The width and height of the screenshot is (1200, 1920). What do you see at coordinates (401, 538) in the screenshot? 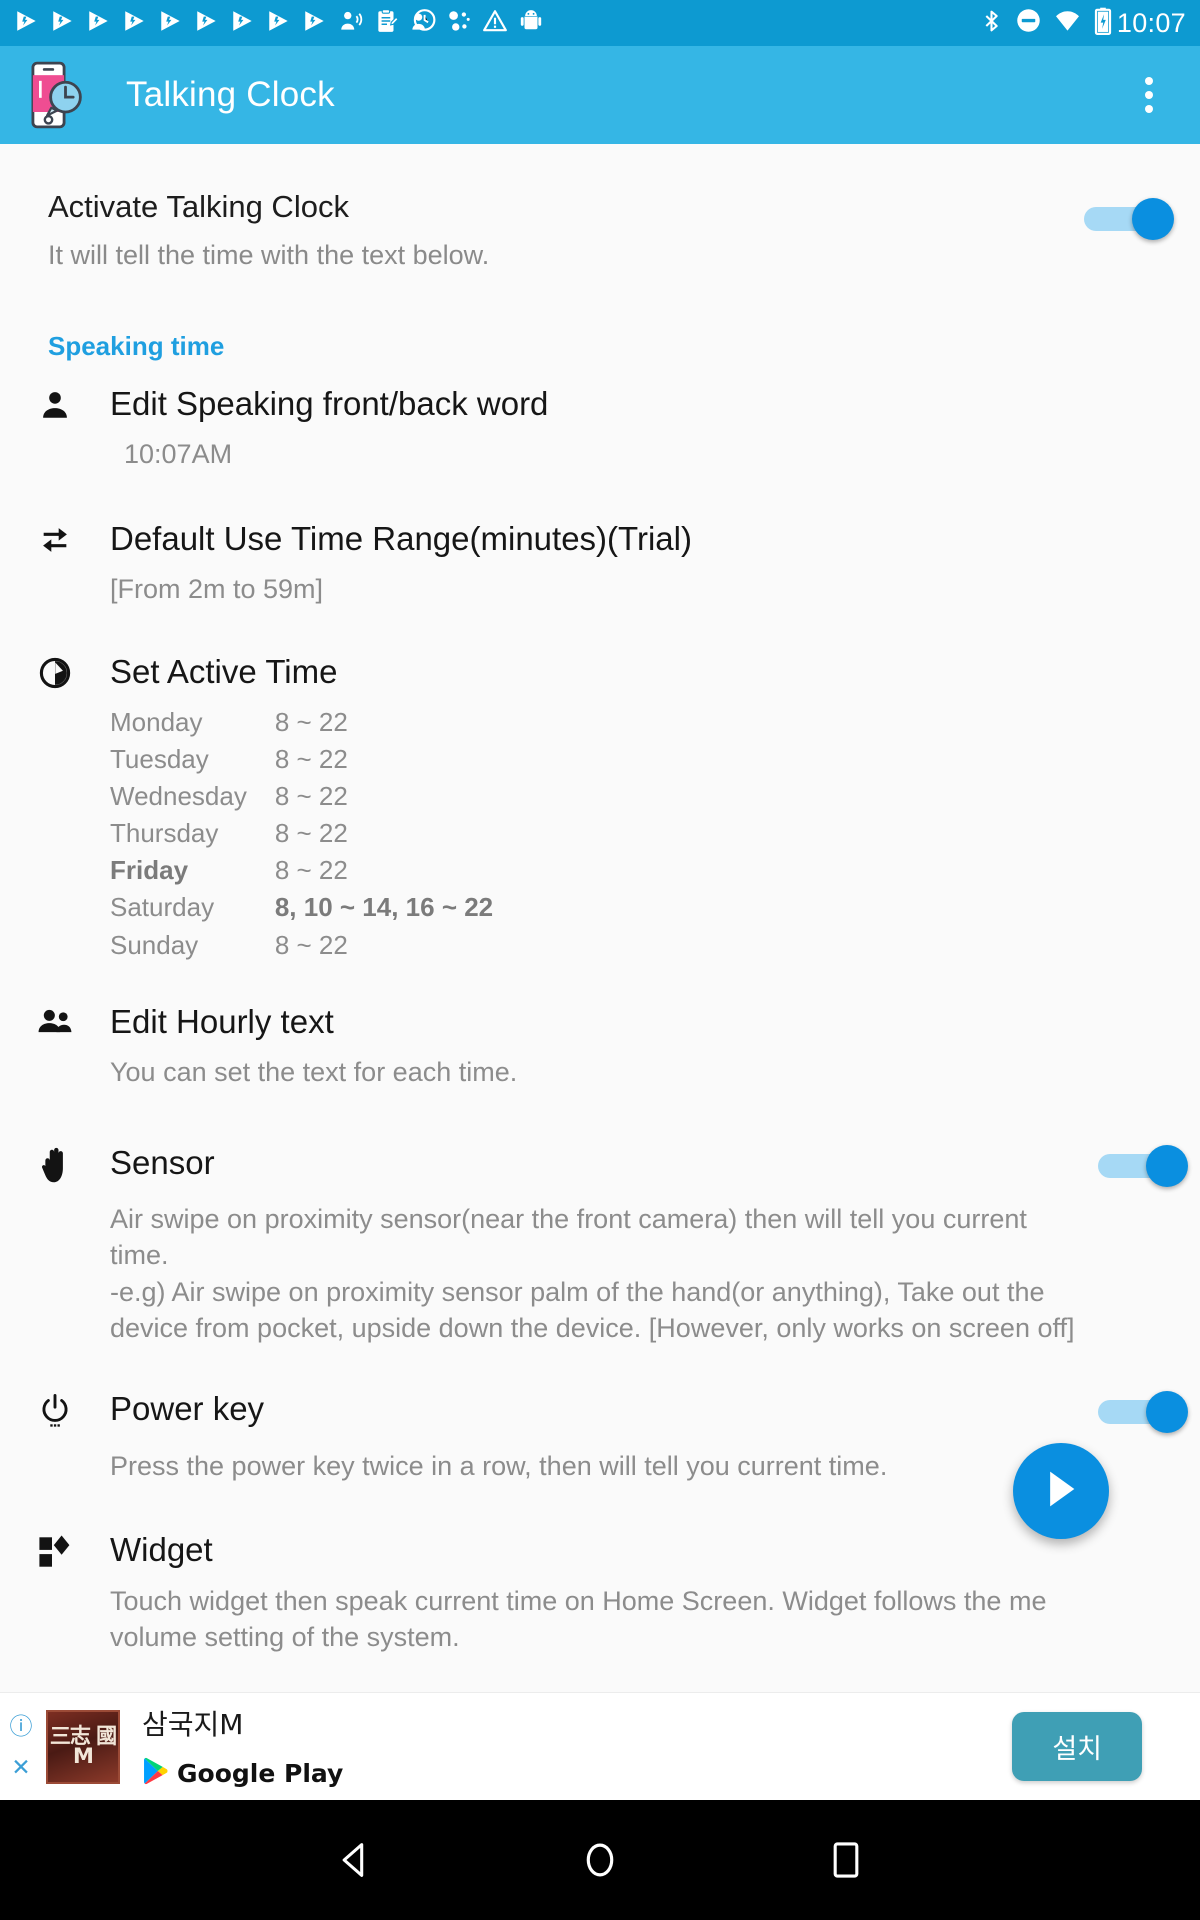
I see `pref-default-time-range-title: Default Use Time Range(minutes)(Trial)` at bounding box center [401, 538].